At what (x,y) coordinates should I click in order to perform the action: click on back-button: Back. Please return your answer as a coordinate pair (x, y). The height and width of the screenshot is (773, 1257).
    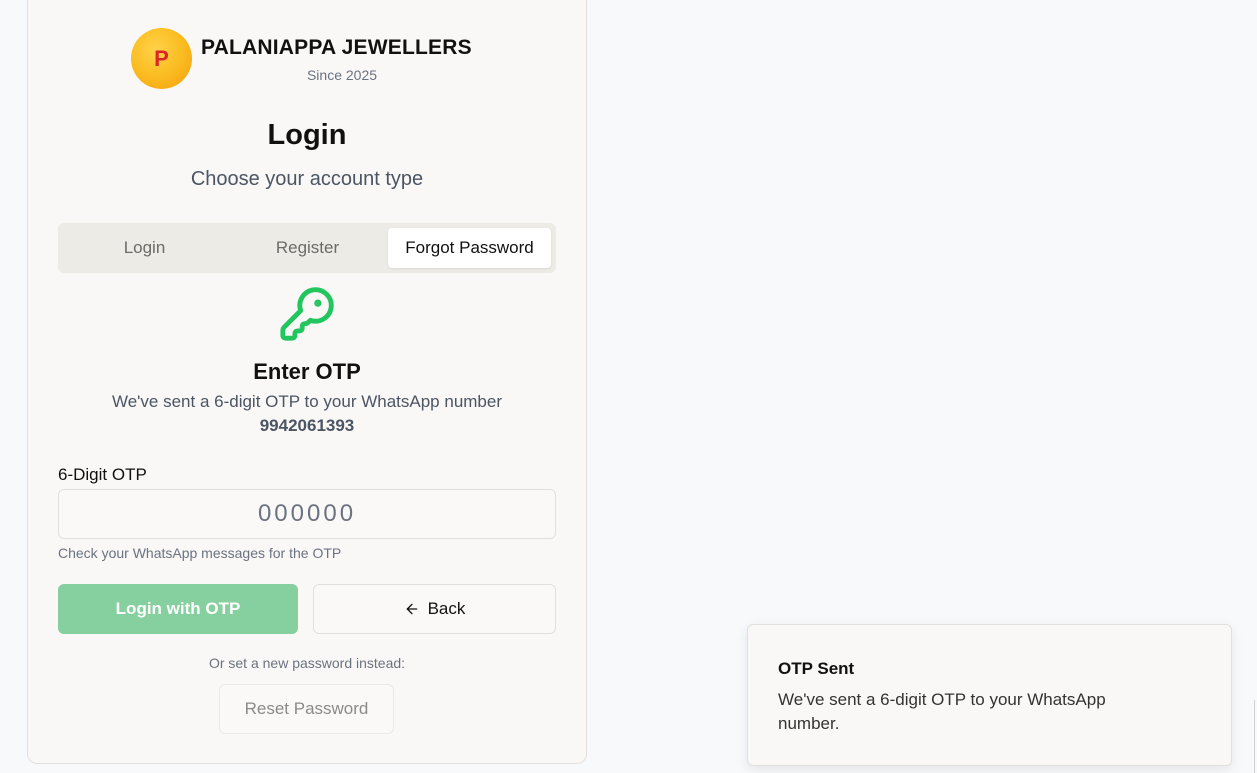
    Looking at the image, I should click on (434, 609).